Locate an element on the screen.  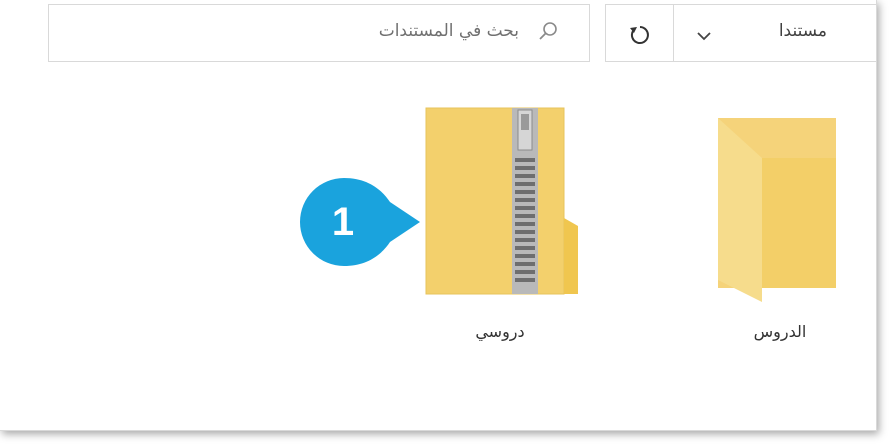
zip-folder-item: دروسي is located at coordinates (500, 230).